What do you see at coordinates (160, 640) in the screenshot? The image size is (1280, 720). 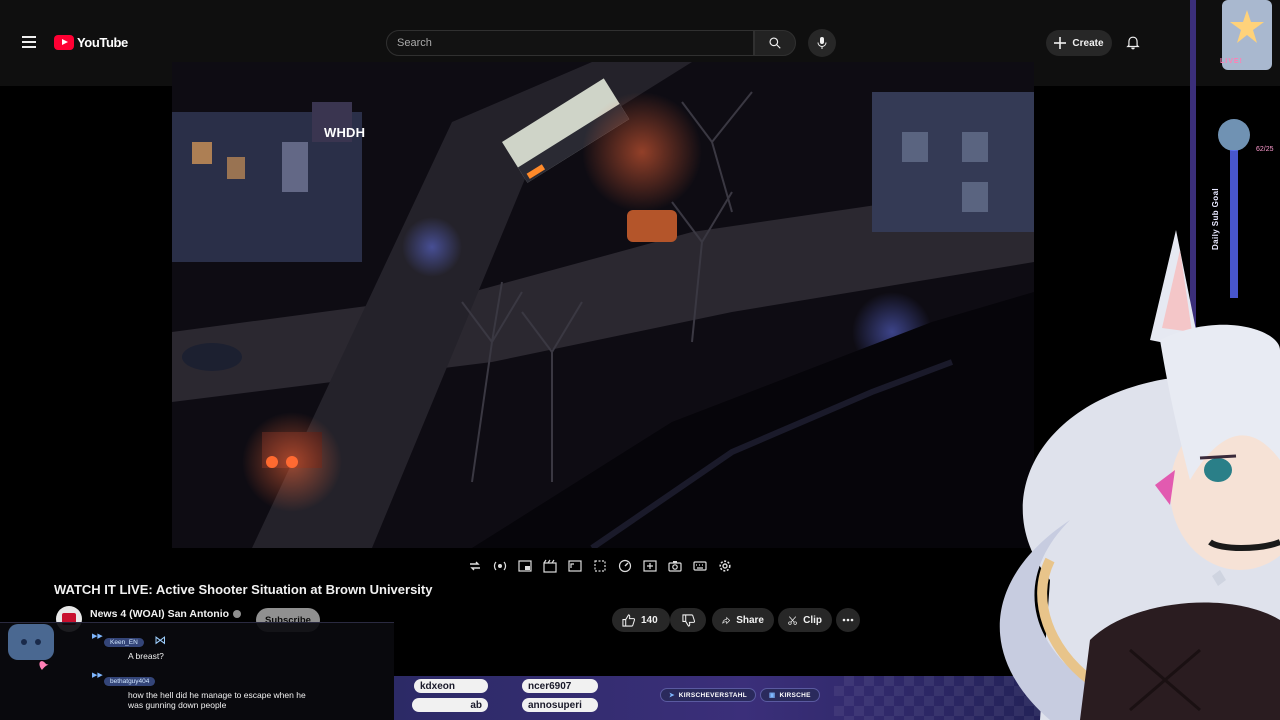 I see `bow-icon: ⋈` at bounding box center [160, 640].